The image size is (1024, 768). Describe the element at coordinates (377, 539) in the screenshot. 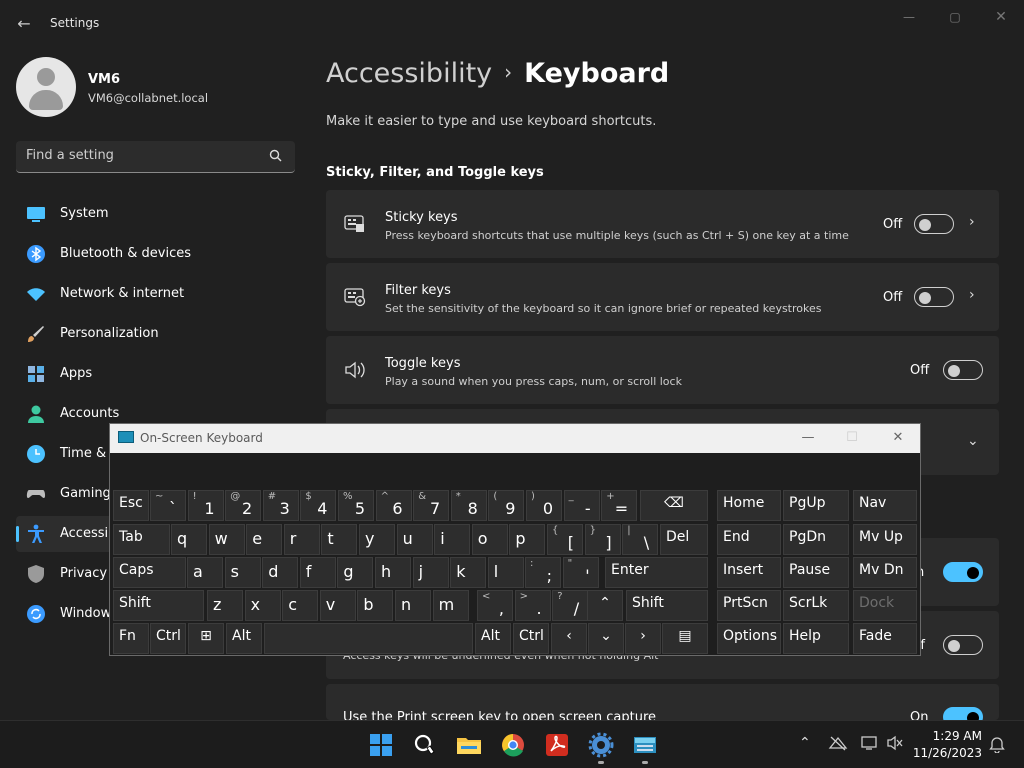

I see `key-y: y` at that location.